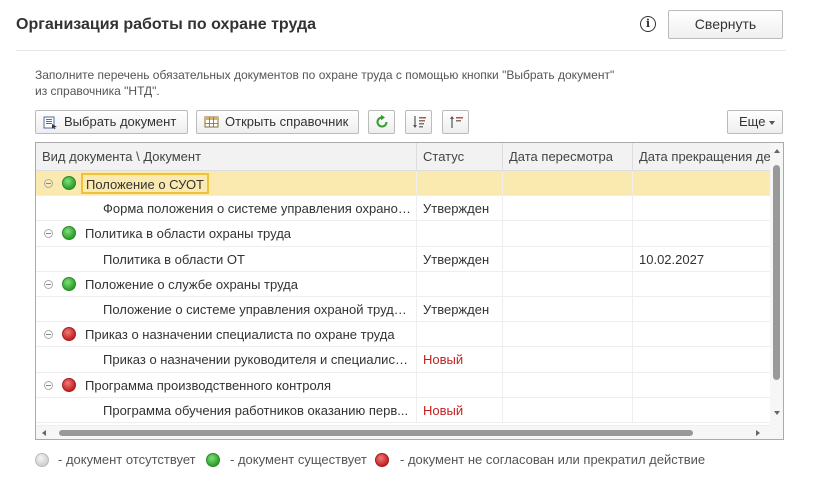 The image size is (839, 477). What do you see at coordinates (776, 272) in the screenshot?
I see `vertical-scroll-thumb` at bounding box center [776, 272].